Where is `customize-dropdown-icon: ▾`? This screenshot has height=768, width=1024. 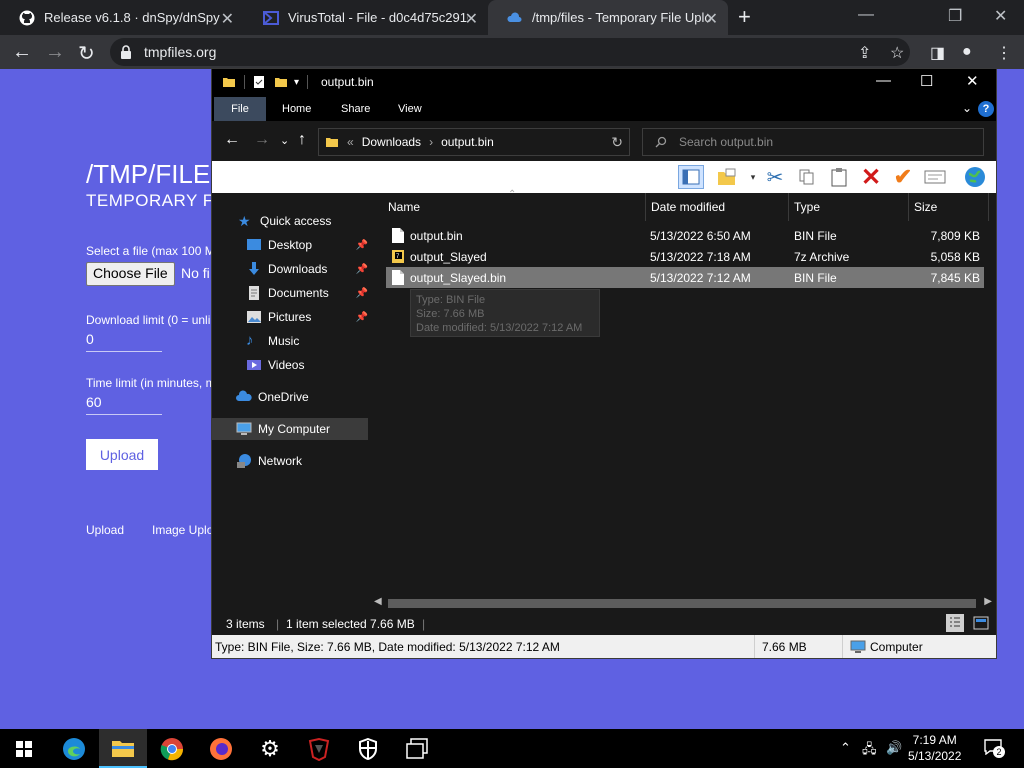 customize-dropdown-icon: ▾ is located at coordinates (296, 82).